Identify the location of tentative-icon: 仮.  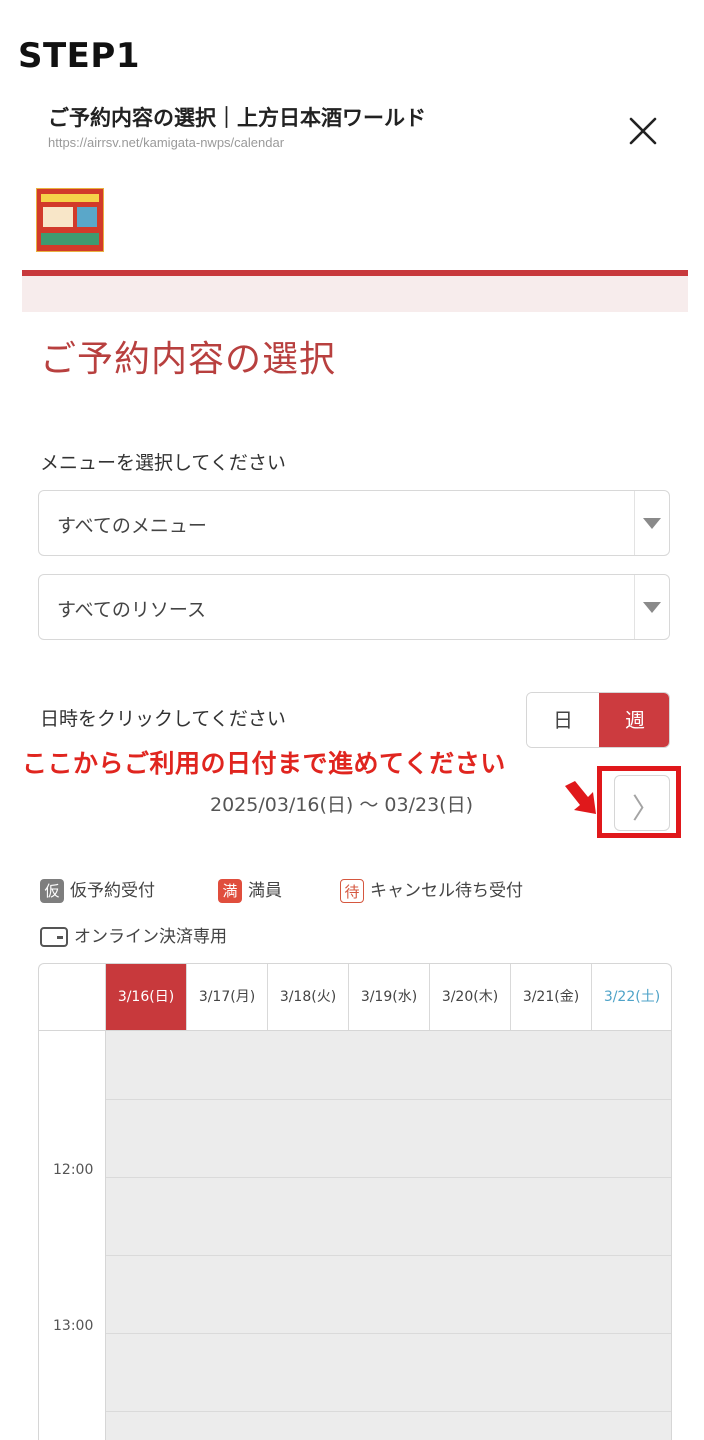
(52, 891).